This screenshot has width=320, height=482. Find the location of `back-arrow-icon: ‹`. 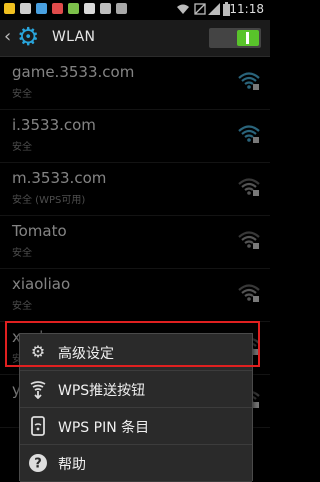

back-arrow-icon: ‹ is located at coordinates (7, 36).